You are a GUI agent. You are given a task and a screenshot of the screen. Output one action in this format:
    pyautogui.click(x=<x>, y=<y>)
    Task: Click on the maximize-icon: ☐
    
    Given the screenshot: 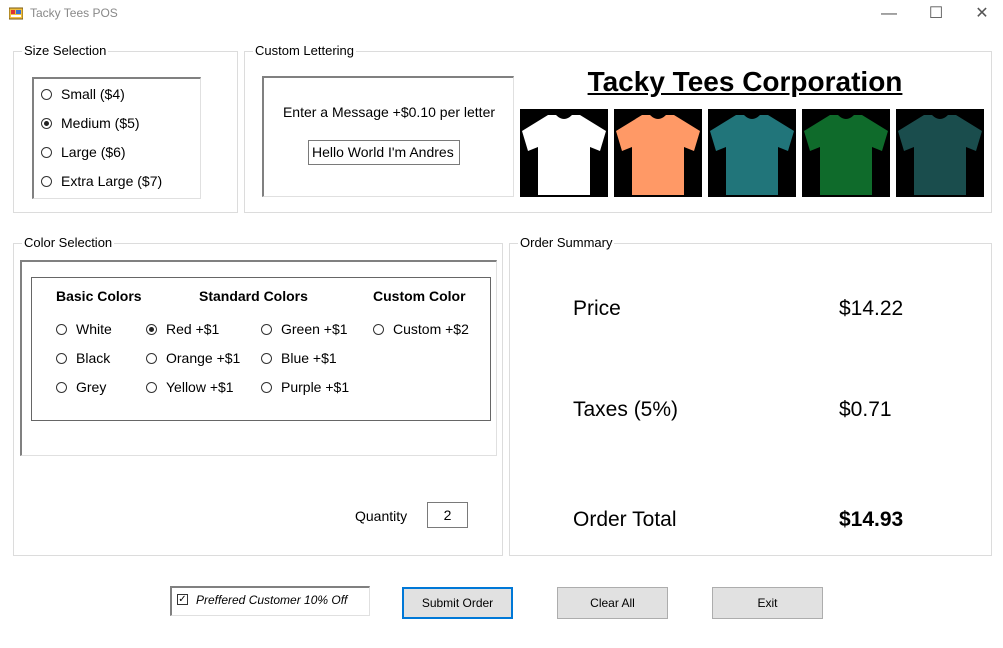 What is the action you would take?
    pyautogui.click(x=936, y=14)
    